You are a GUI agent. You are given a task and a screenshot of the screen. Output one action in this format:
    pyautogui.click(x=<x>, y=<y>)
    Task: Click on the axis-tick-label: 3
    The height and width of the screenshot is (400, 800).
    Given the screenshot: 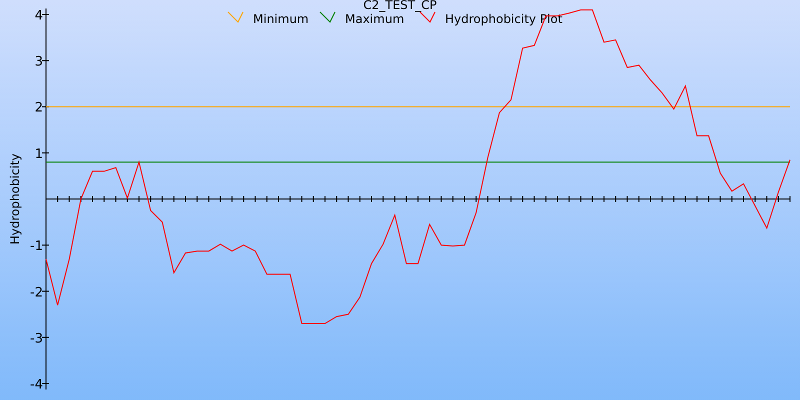 What is the action you would take?
    pyautogui.click(x=38, y=62)
    